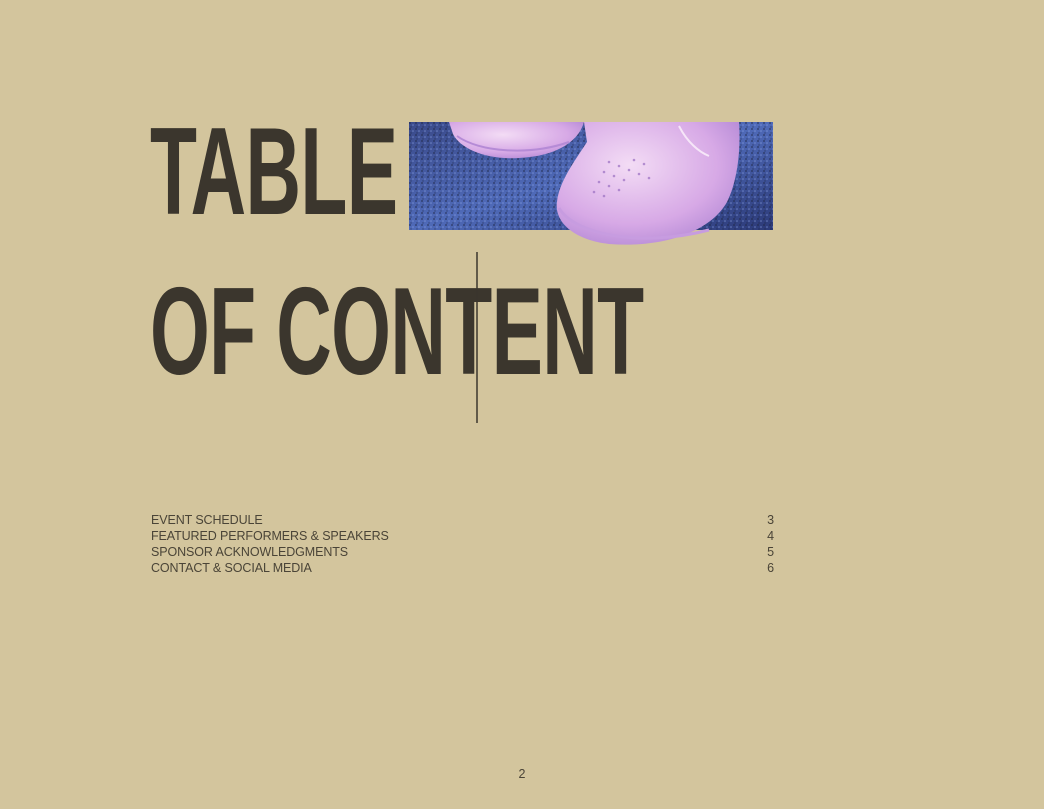 The image size is (1044, 809). Describe the element at coordinates (591, 183) in the screenshot. I see `sneakers-photo` at that location.